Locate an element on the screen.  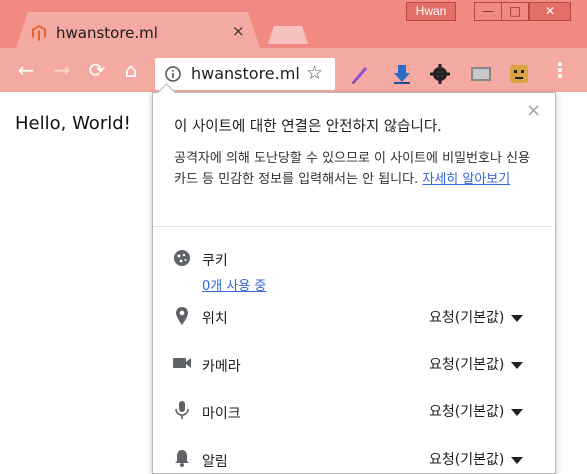
gear-extension-icon is located at coordinates (440, 74).